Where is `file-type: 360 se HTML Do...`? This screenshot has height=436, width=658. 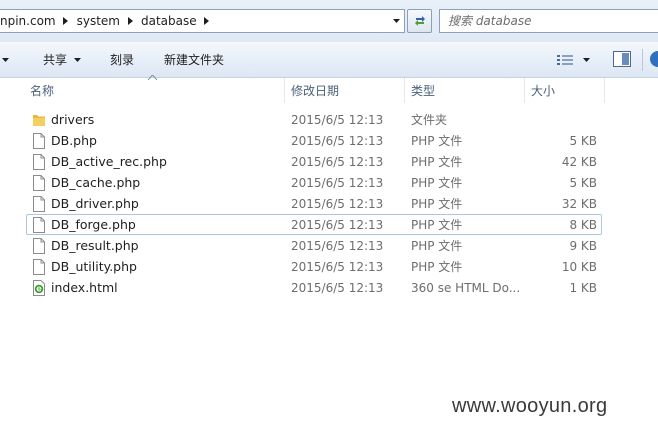
file-type: 360 se HTML Do... is located at coordinates (466, 287).